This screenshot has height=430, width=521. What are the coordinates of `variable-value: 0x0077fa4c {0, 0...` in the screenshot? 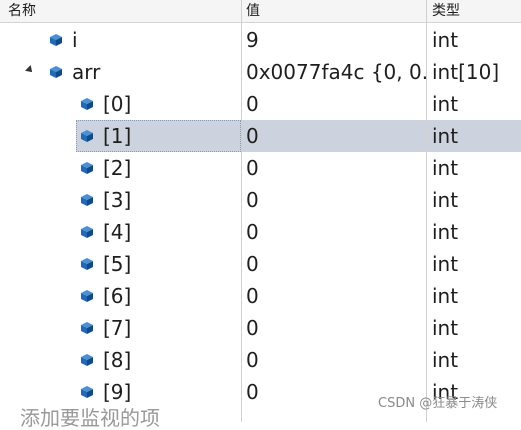 It's located at (336, 72).